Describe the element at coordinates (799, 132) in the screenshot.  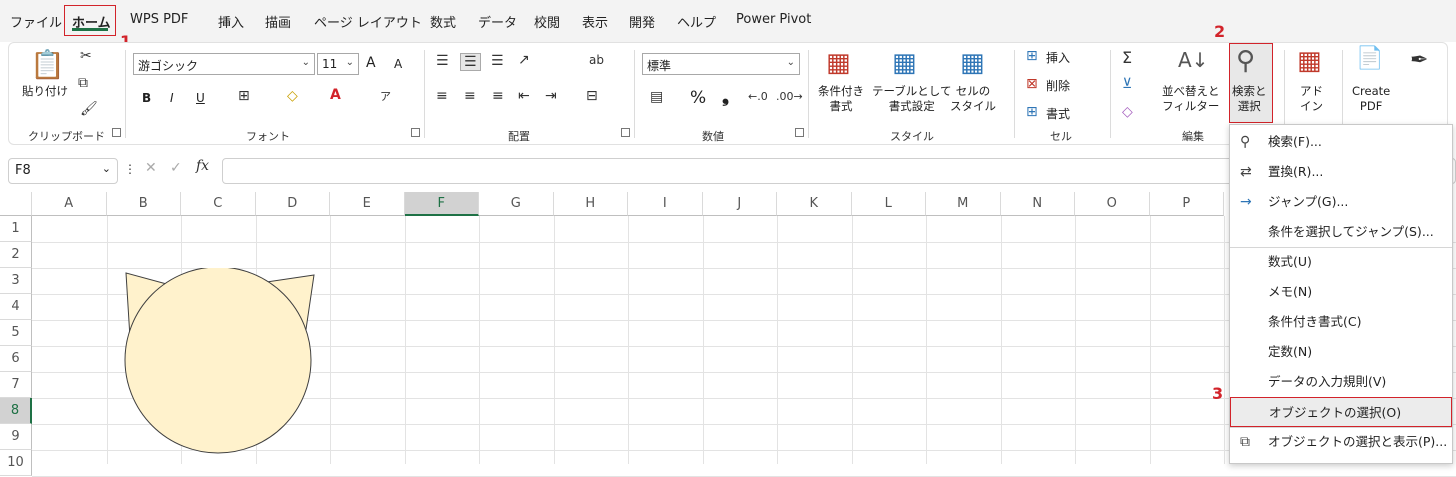
I see `number-launcher-icon` at that location.